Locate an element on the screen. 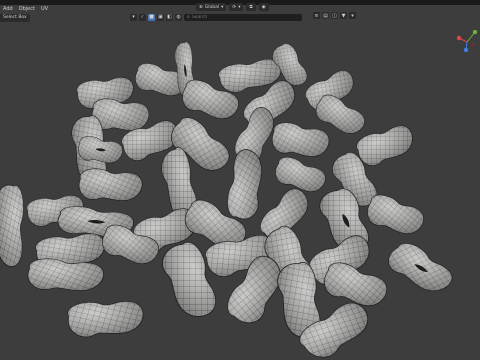  snap-icon: ⧉ is located at coordinates (251, 7).